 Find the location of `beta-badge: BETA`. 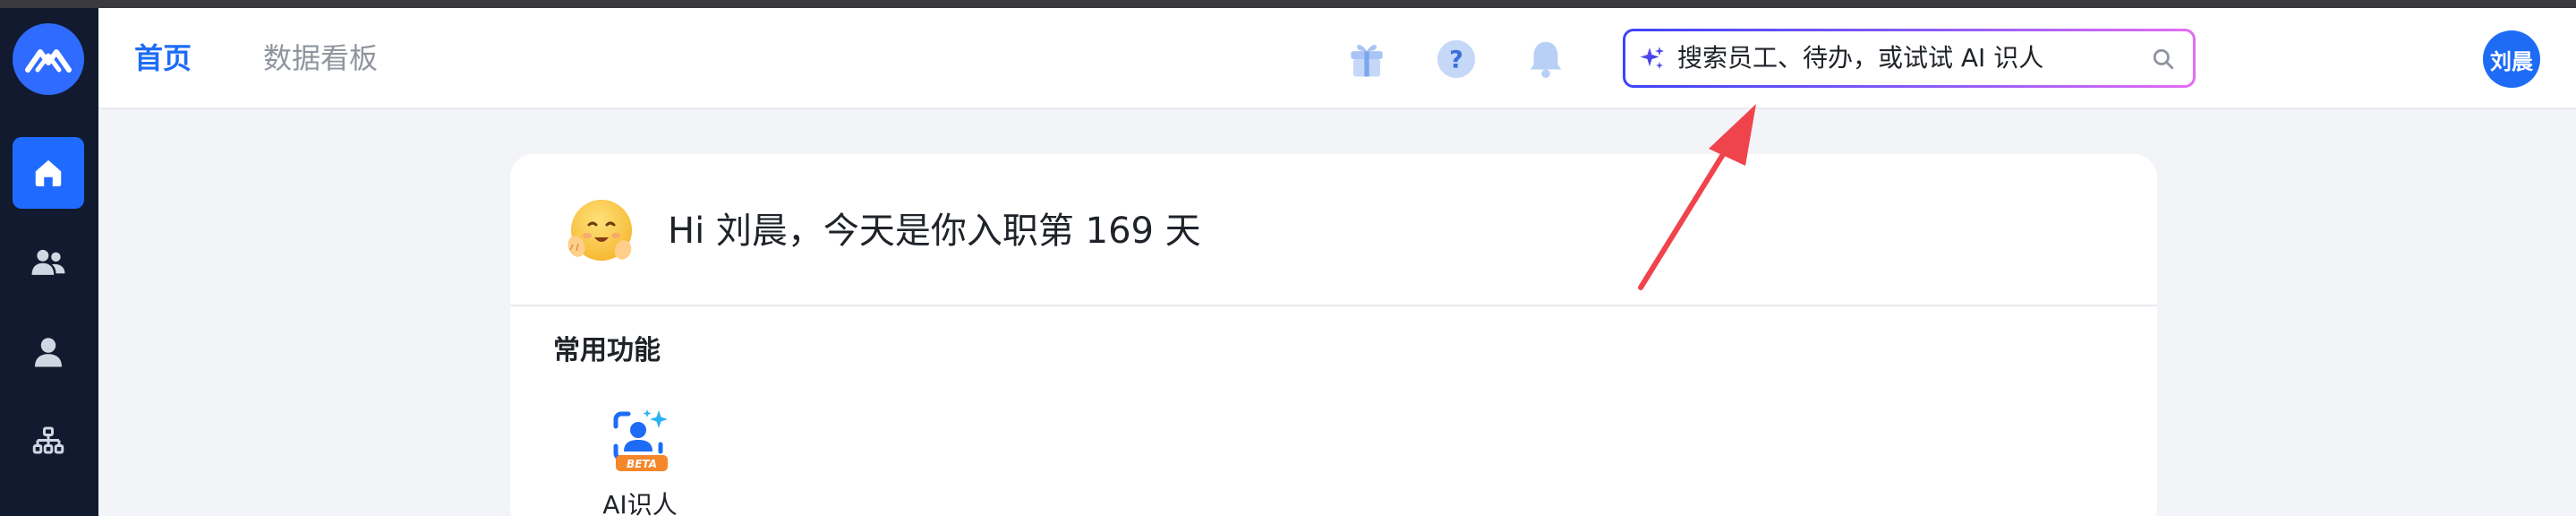

beta-badge: BETA is located at coordinates (642, 464).